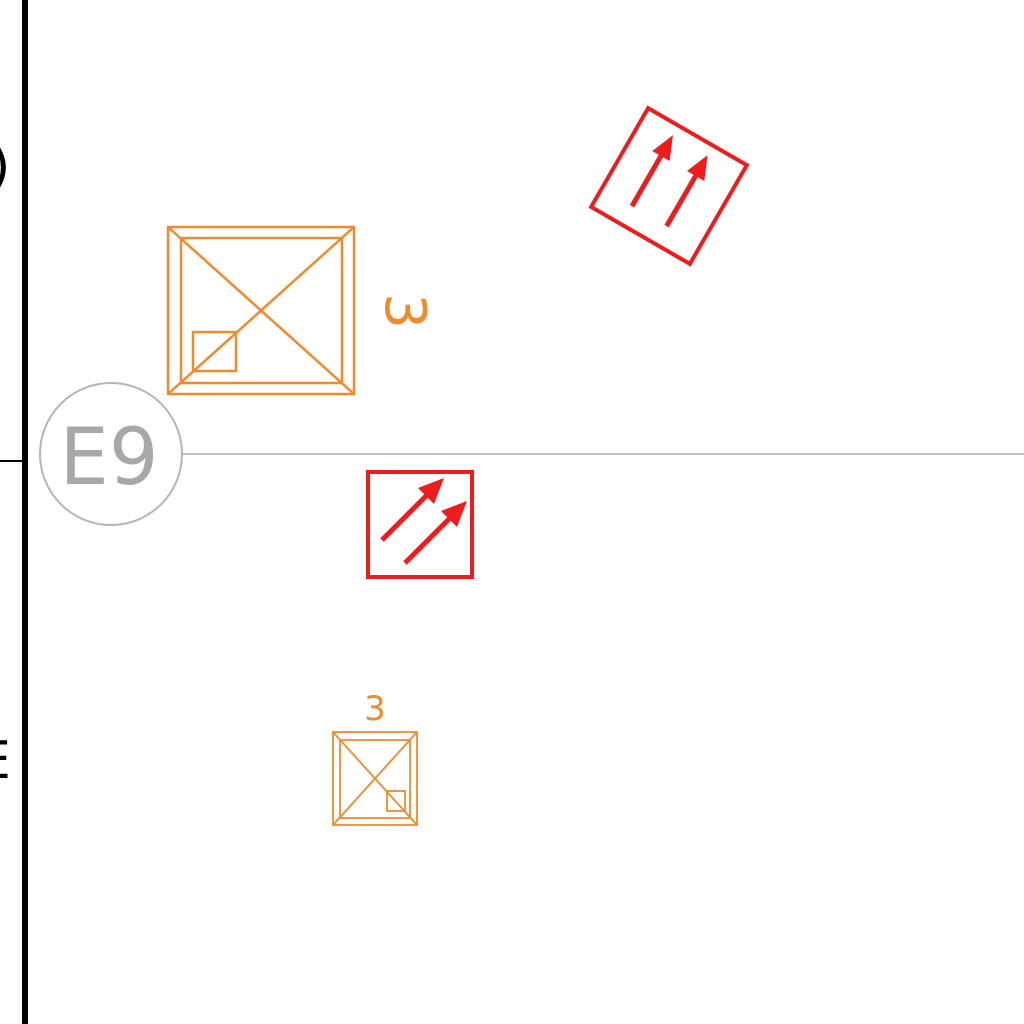  I want to click on exit-sign-rotated, so click(669, 186).